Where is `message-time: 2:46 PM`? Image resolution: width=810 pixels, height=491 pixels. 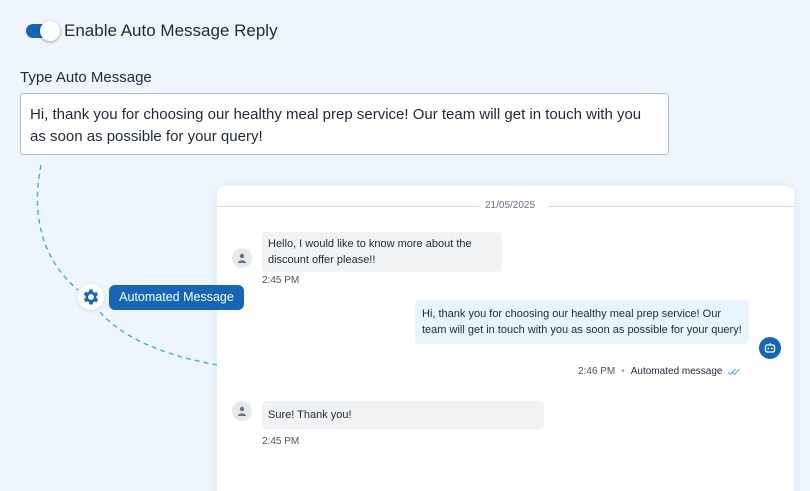
message-time: 2:46 PM is located at coordinates (597, 371).